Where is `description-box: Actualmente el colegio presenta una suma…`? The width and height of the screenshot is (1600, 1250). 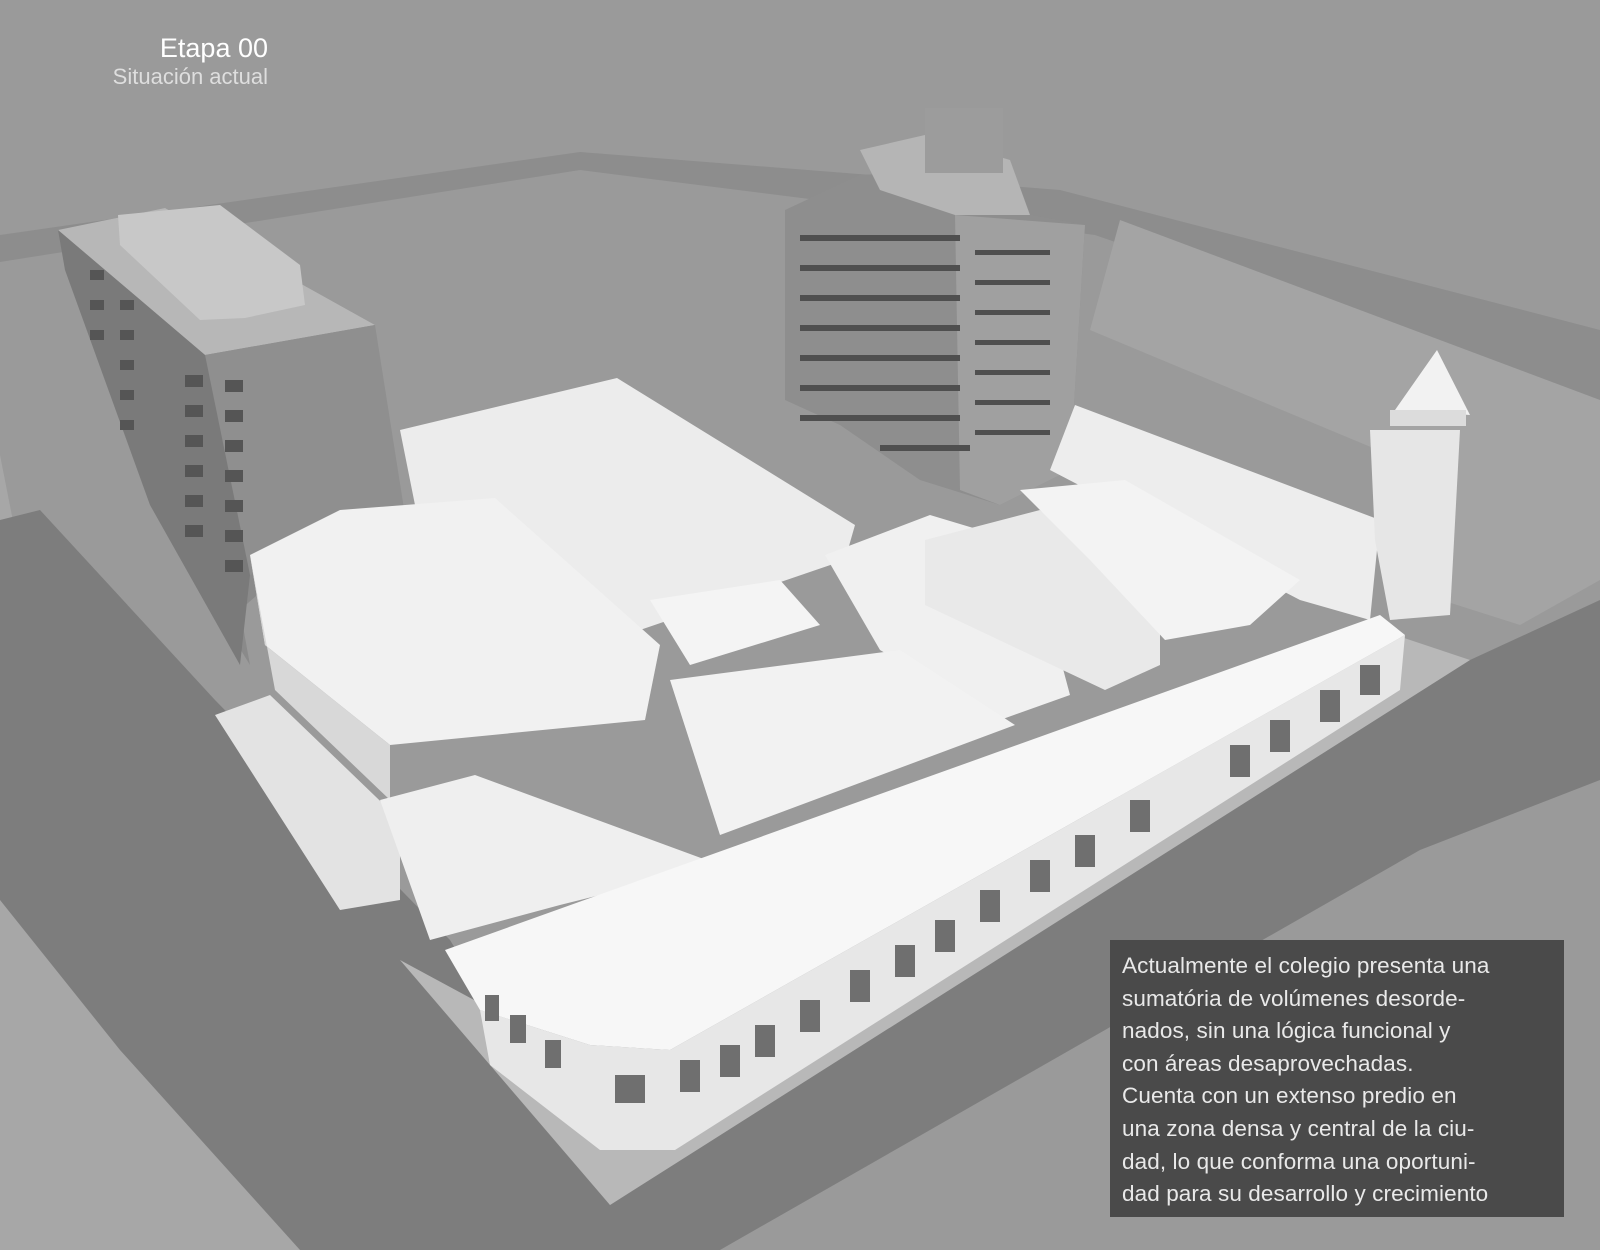
description-box: Actualmente el colegio presenta una suma… is located at coordinates (1337, 1078).